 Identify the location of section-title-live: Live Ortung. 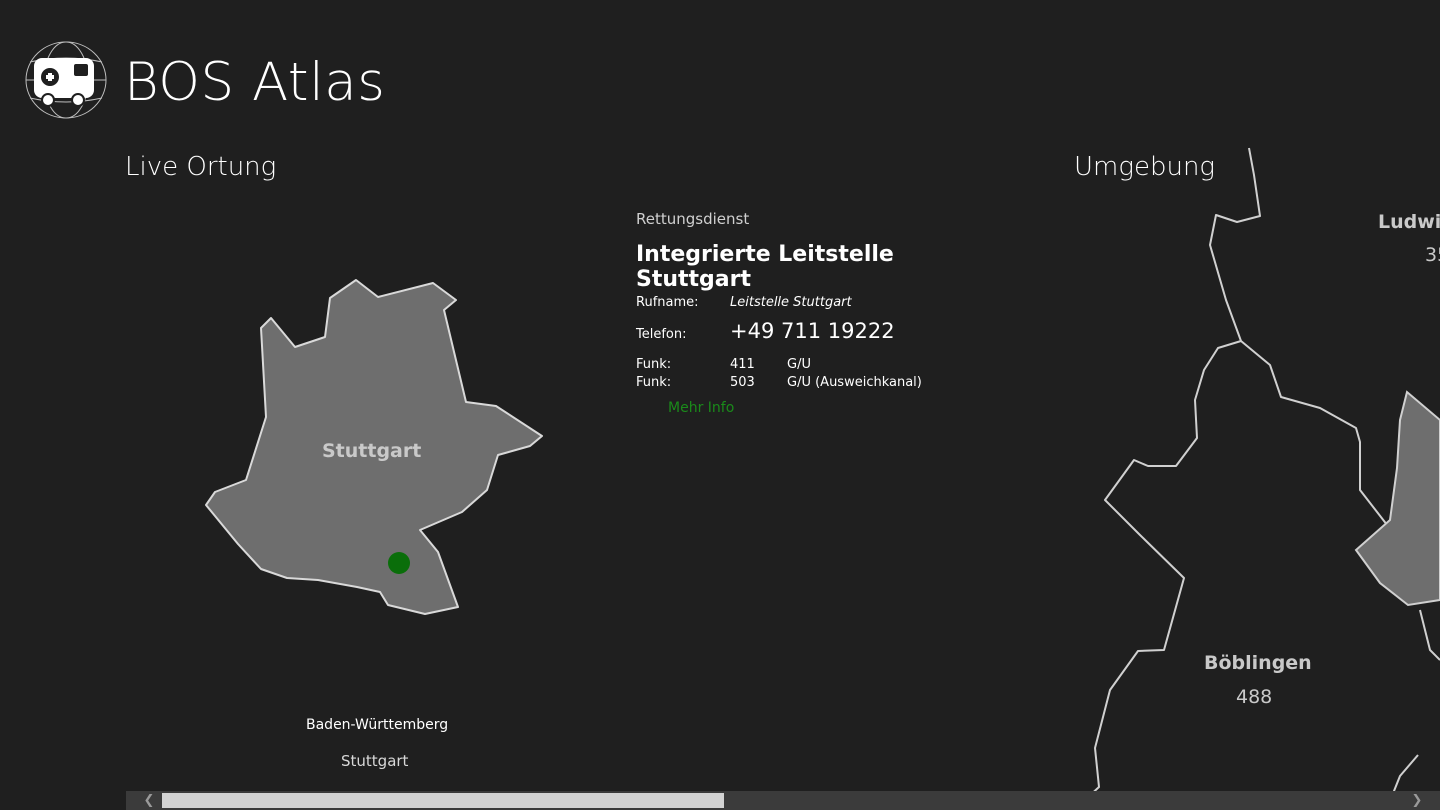
(201, 167).